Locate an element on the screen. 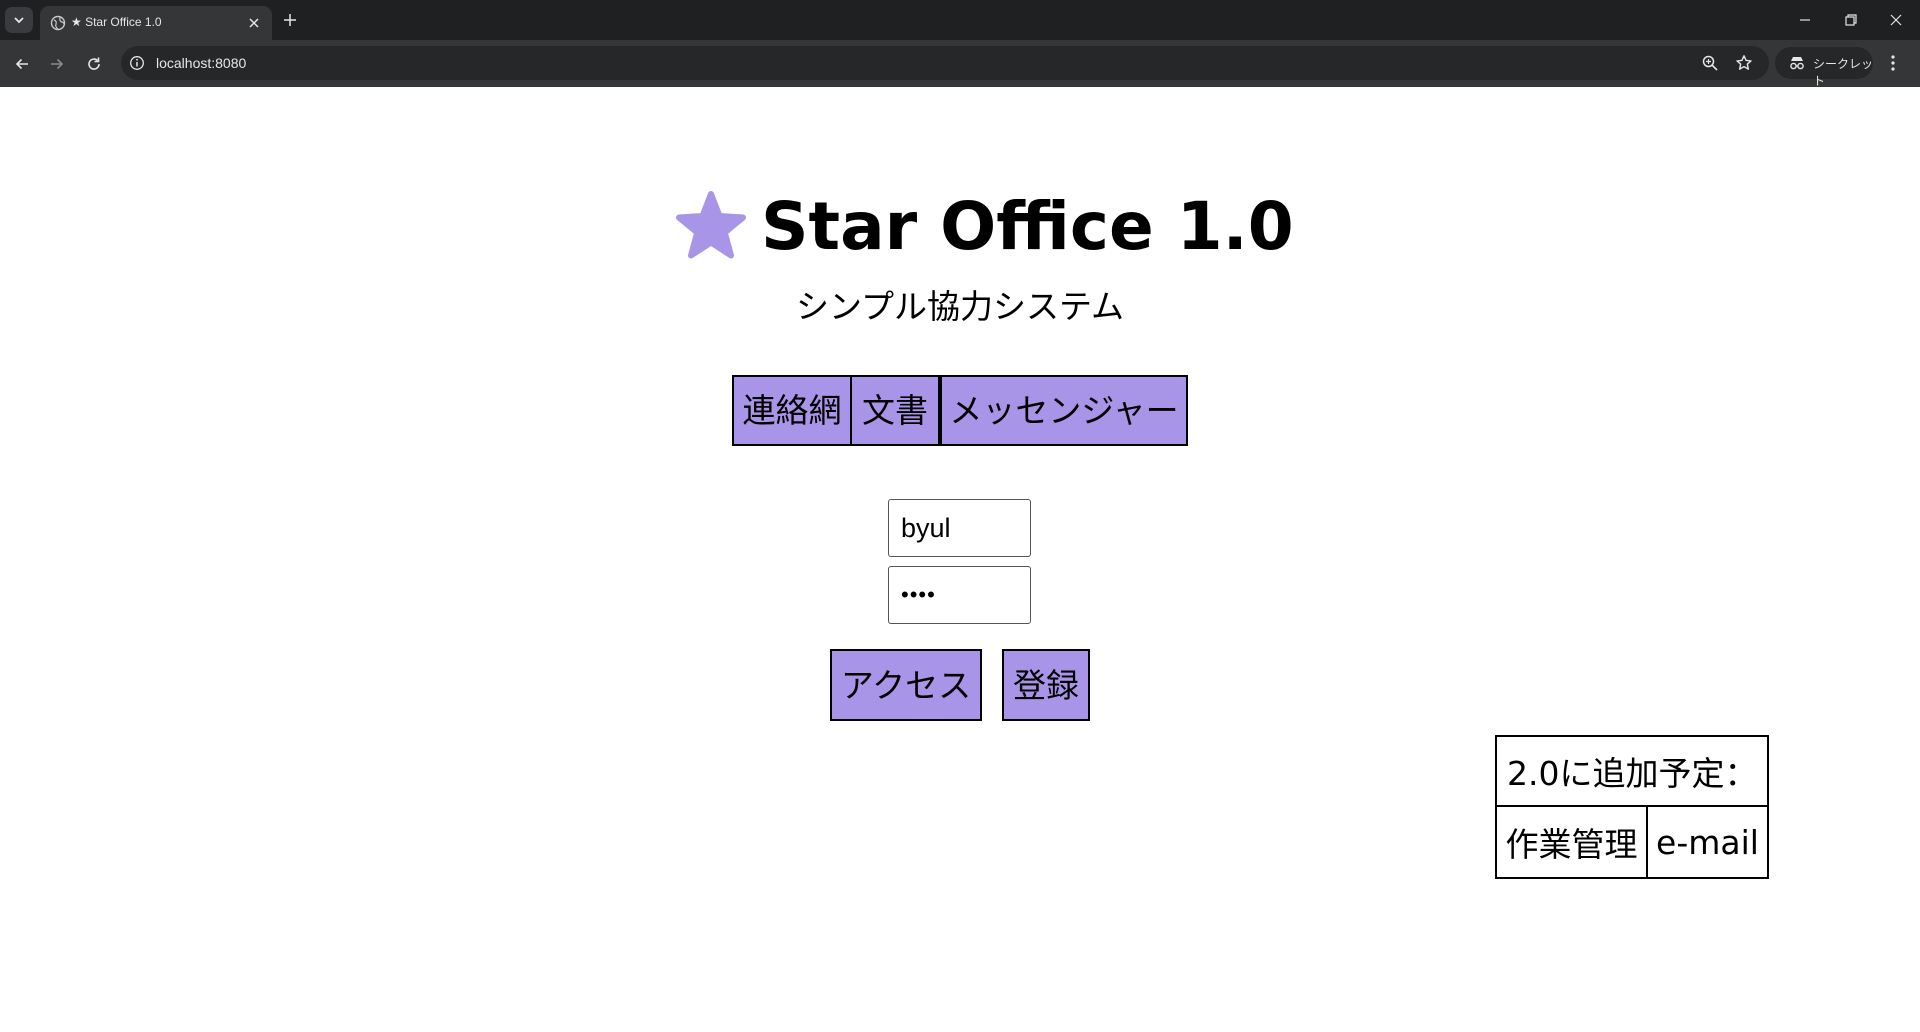 This screenshot has width=1920, height=1032. restore-icon is located at coordinates (1851, 20).